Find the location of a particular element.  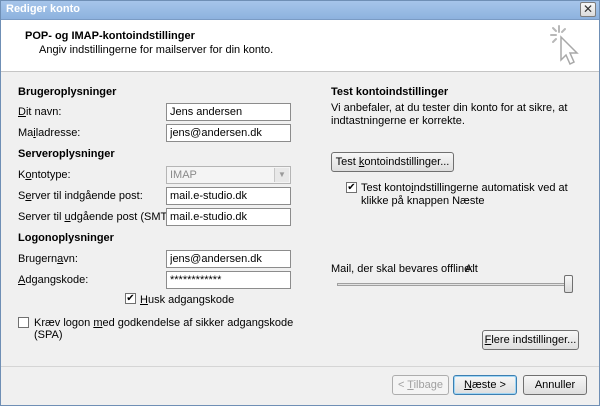

remember-password-checkbox: ✔ is located at coordinates (130, 298).